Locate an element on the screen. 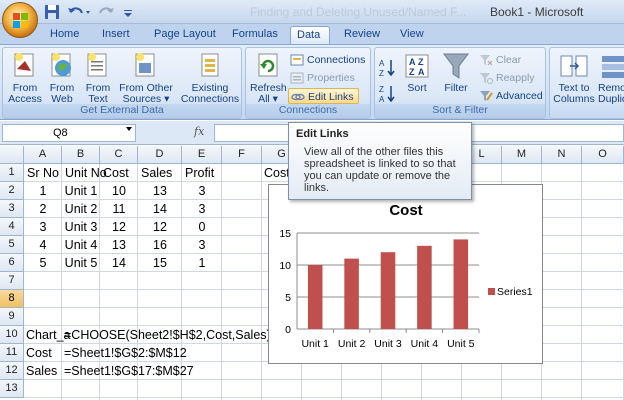 This screenshot has width=624, height=400. data-cell: 10 is located at coordinates (119, 191).